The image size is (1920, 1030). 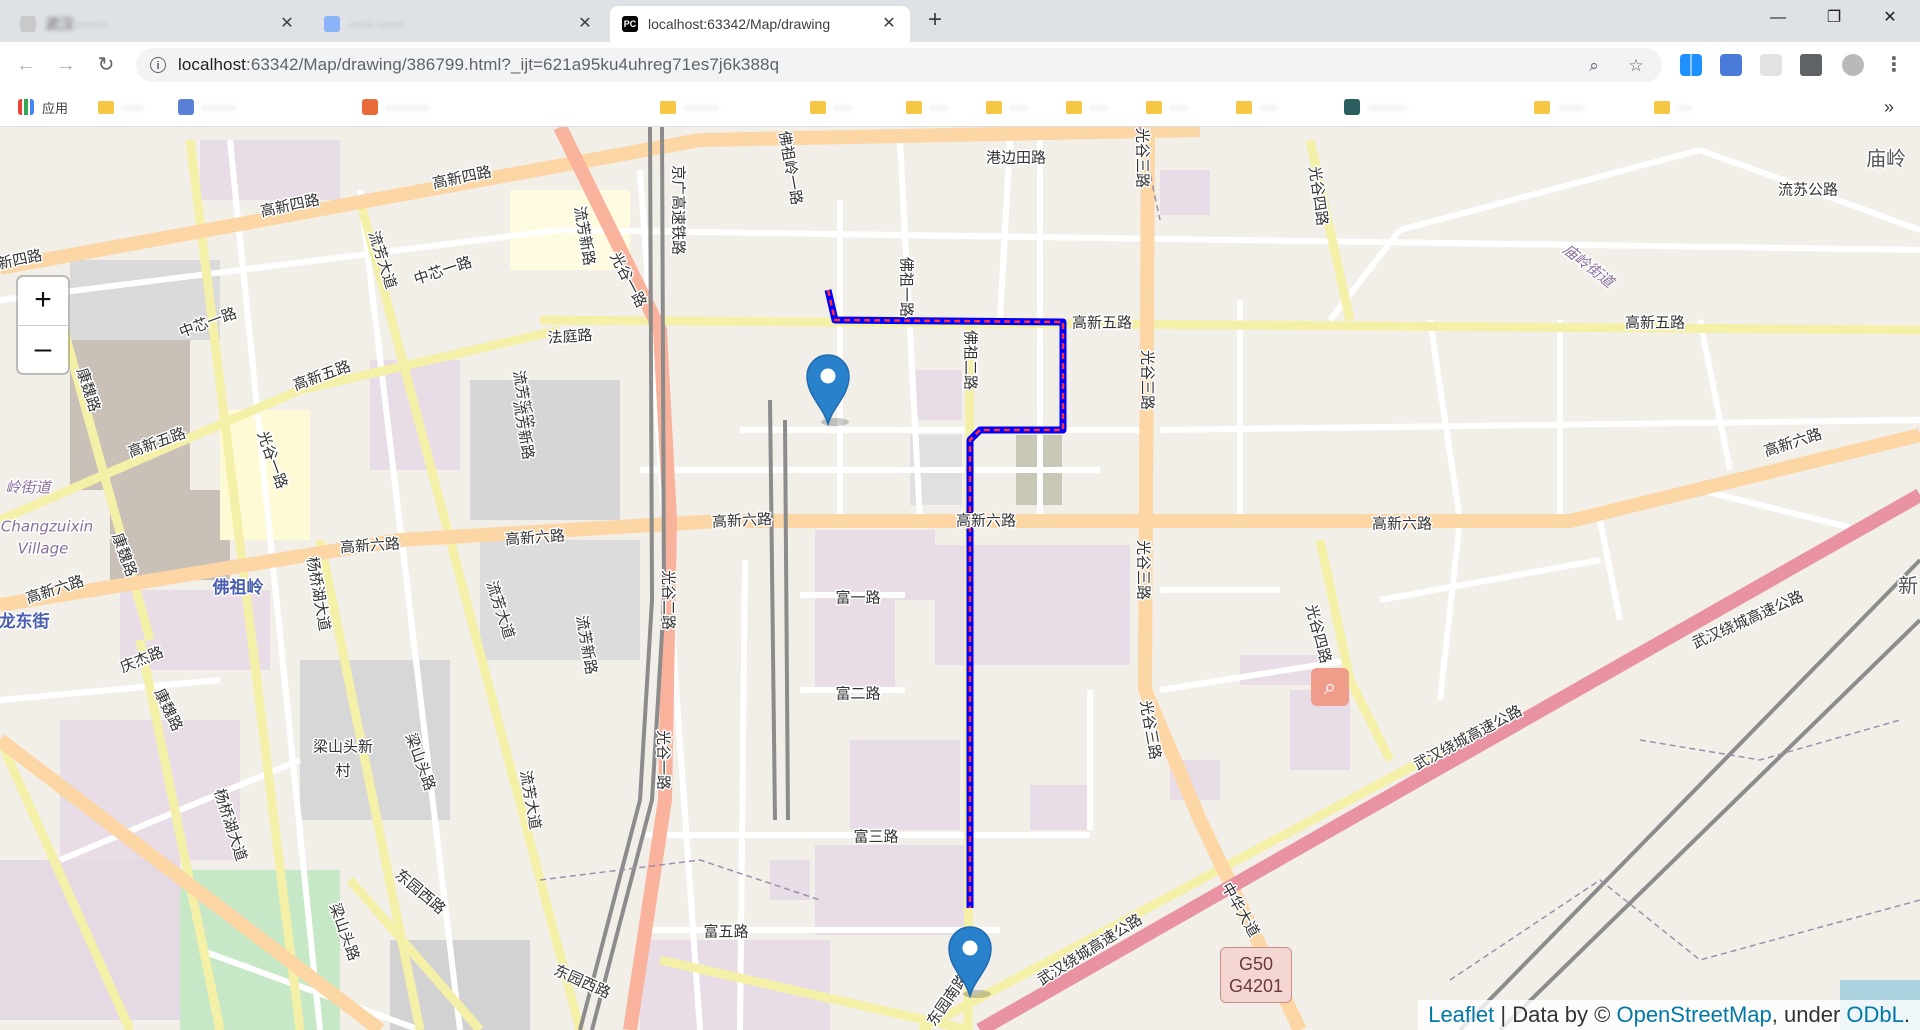 What do you see at coordinates (725, 932) in the screenshot?
I see `road-label: 富五路` at bounding box center [725, 932].